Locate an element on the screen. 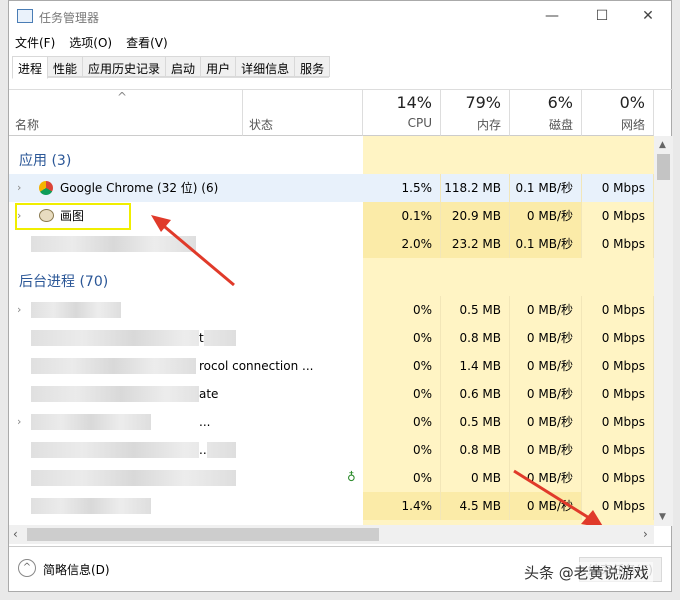  tab-services: 服务 is located at coordinates (312, 66).